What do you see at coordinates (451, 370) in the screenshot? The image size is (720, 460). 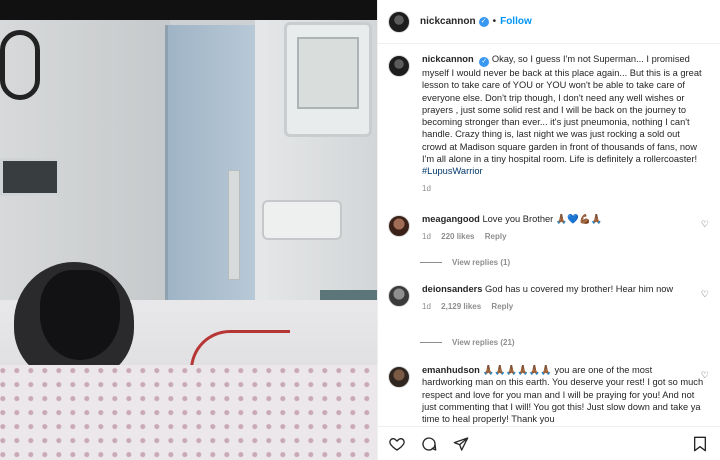 I see `commenter-username: emanhudson` at bounding box center [451, 370].